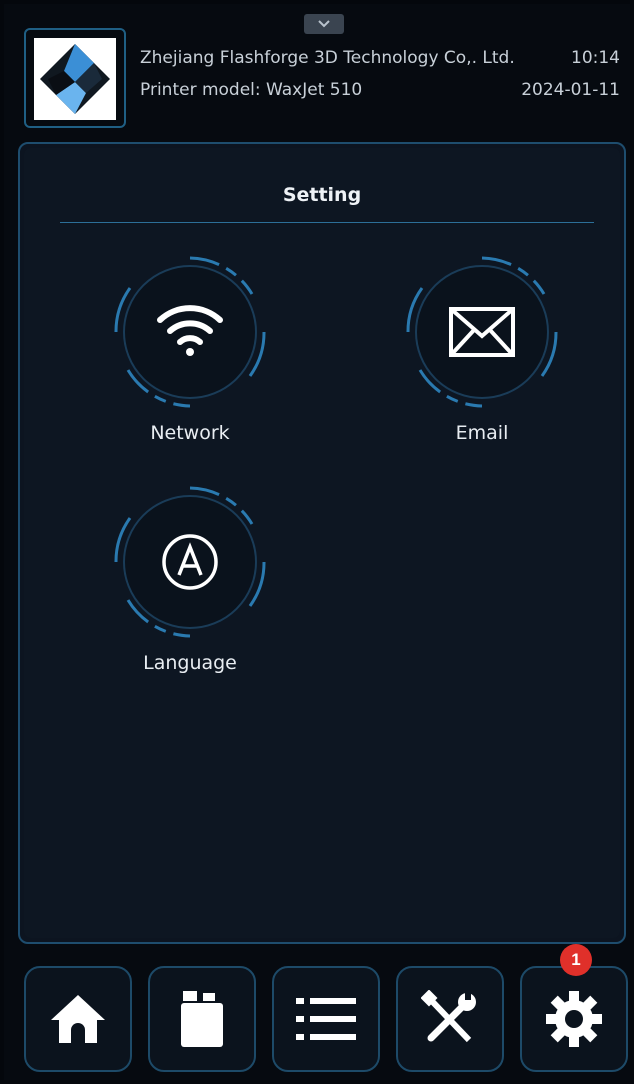 The width and height of the screenshot is (634, 1084). Describe the element at coordinates (190, 663) in the screenshot. I see `language-label: Language` at that location.